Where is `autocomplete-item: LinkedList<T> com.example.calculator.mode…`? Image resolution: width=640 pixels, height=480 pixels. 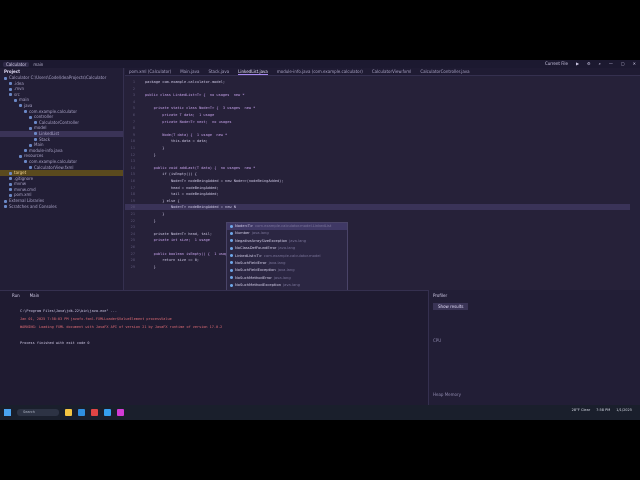
autocomplete-item: LinkedList<T> com.example.calculator.mode… is located at coordinates (287, 256).